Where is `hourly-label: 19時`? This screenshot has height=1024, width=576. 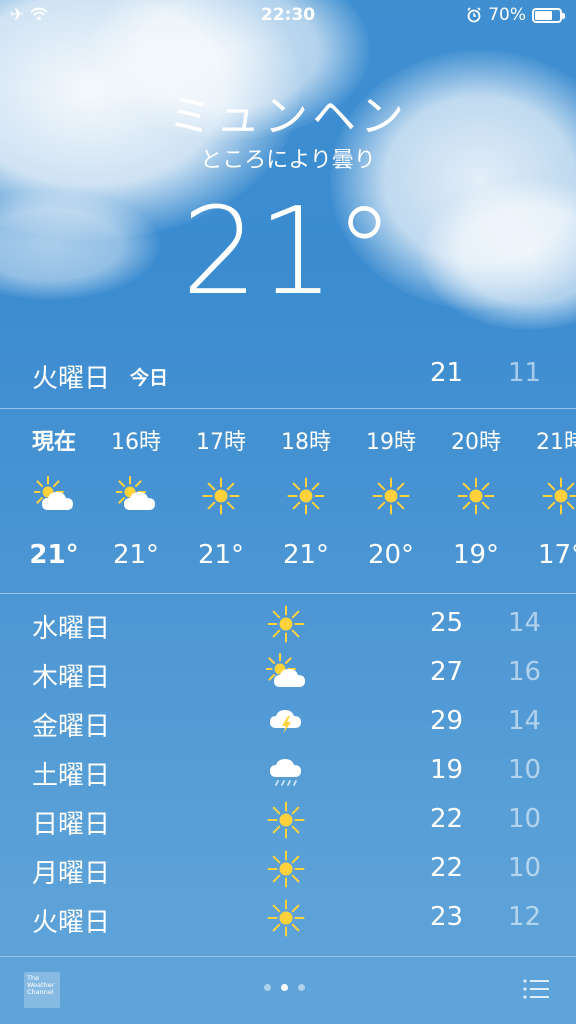 hourly-label: 19時 is located at coordinates (391, 442).